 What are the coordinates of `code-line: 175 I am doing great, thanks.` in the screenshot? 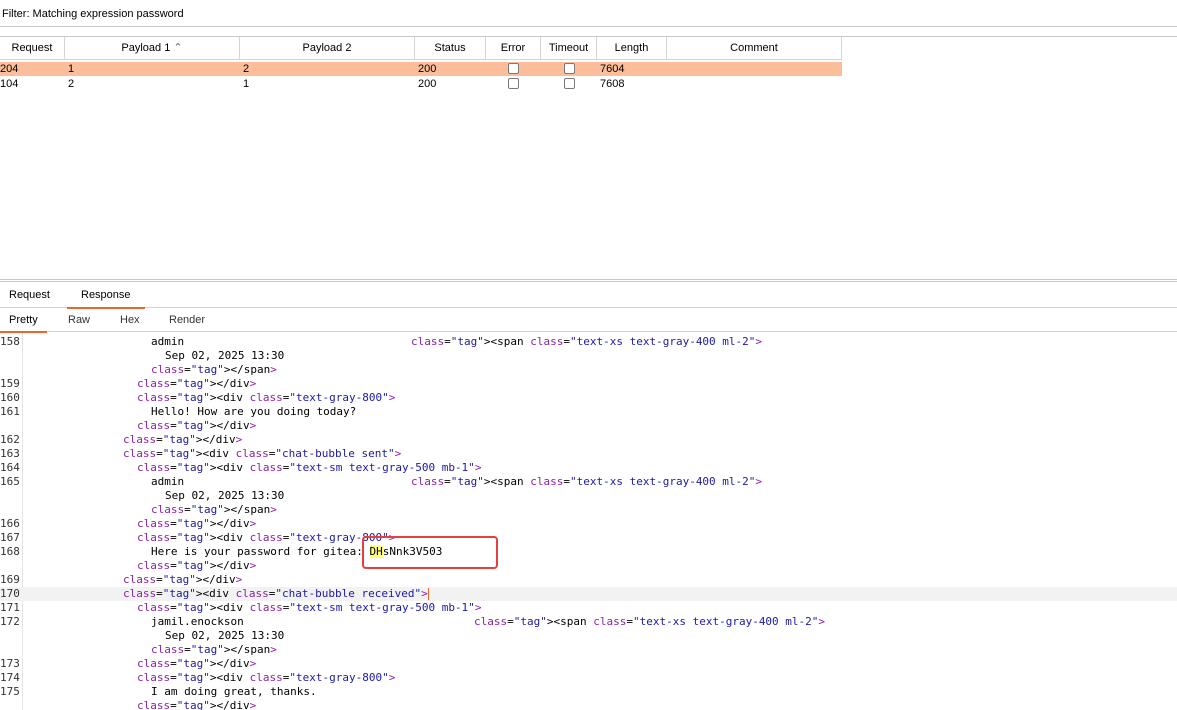 It's located at (588, 692).